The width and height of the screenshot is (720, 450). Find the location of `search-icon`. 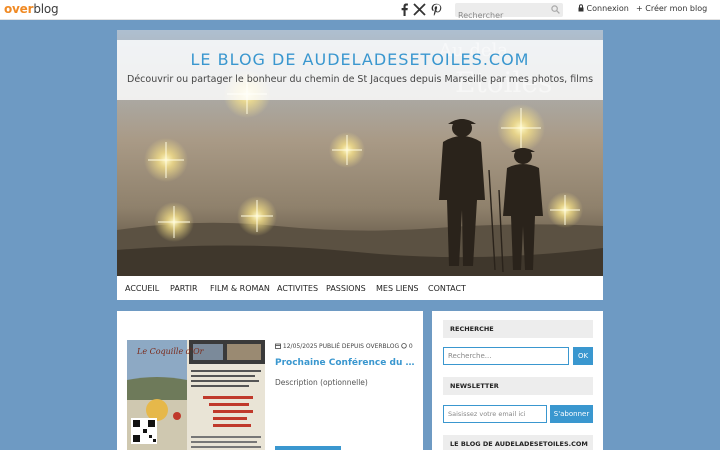

search-icon is located at coordinates (555, 9).